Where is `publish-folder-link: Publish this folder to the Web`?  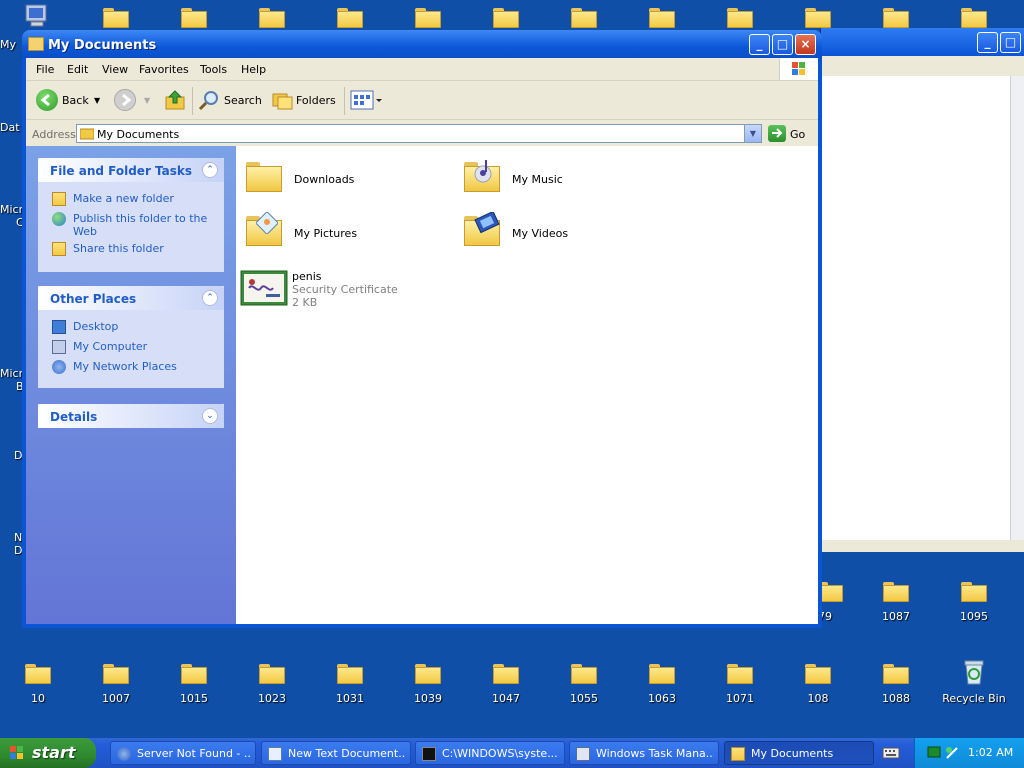
publish-folder-link: Publish this folder to the Web is located at coordinates (132, 225).